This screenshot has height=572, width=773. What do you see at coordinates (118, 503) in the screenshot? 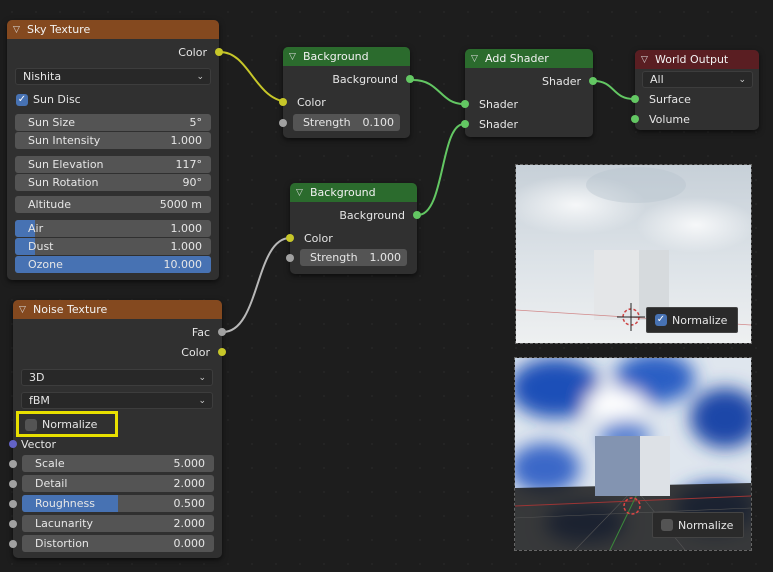
I see `roughness-slider: Roughness 0.500` at bounding box center [118, 503].